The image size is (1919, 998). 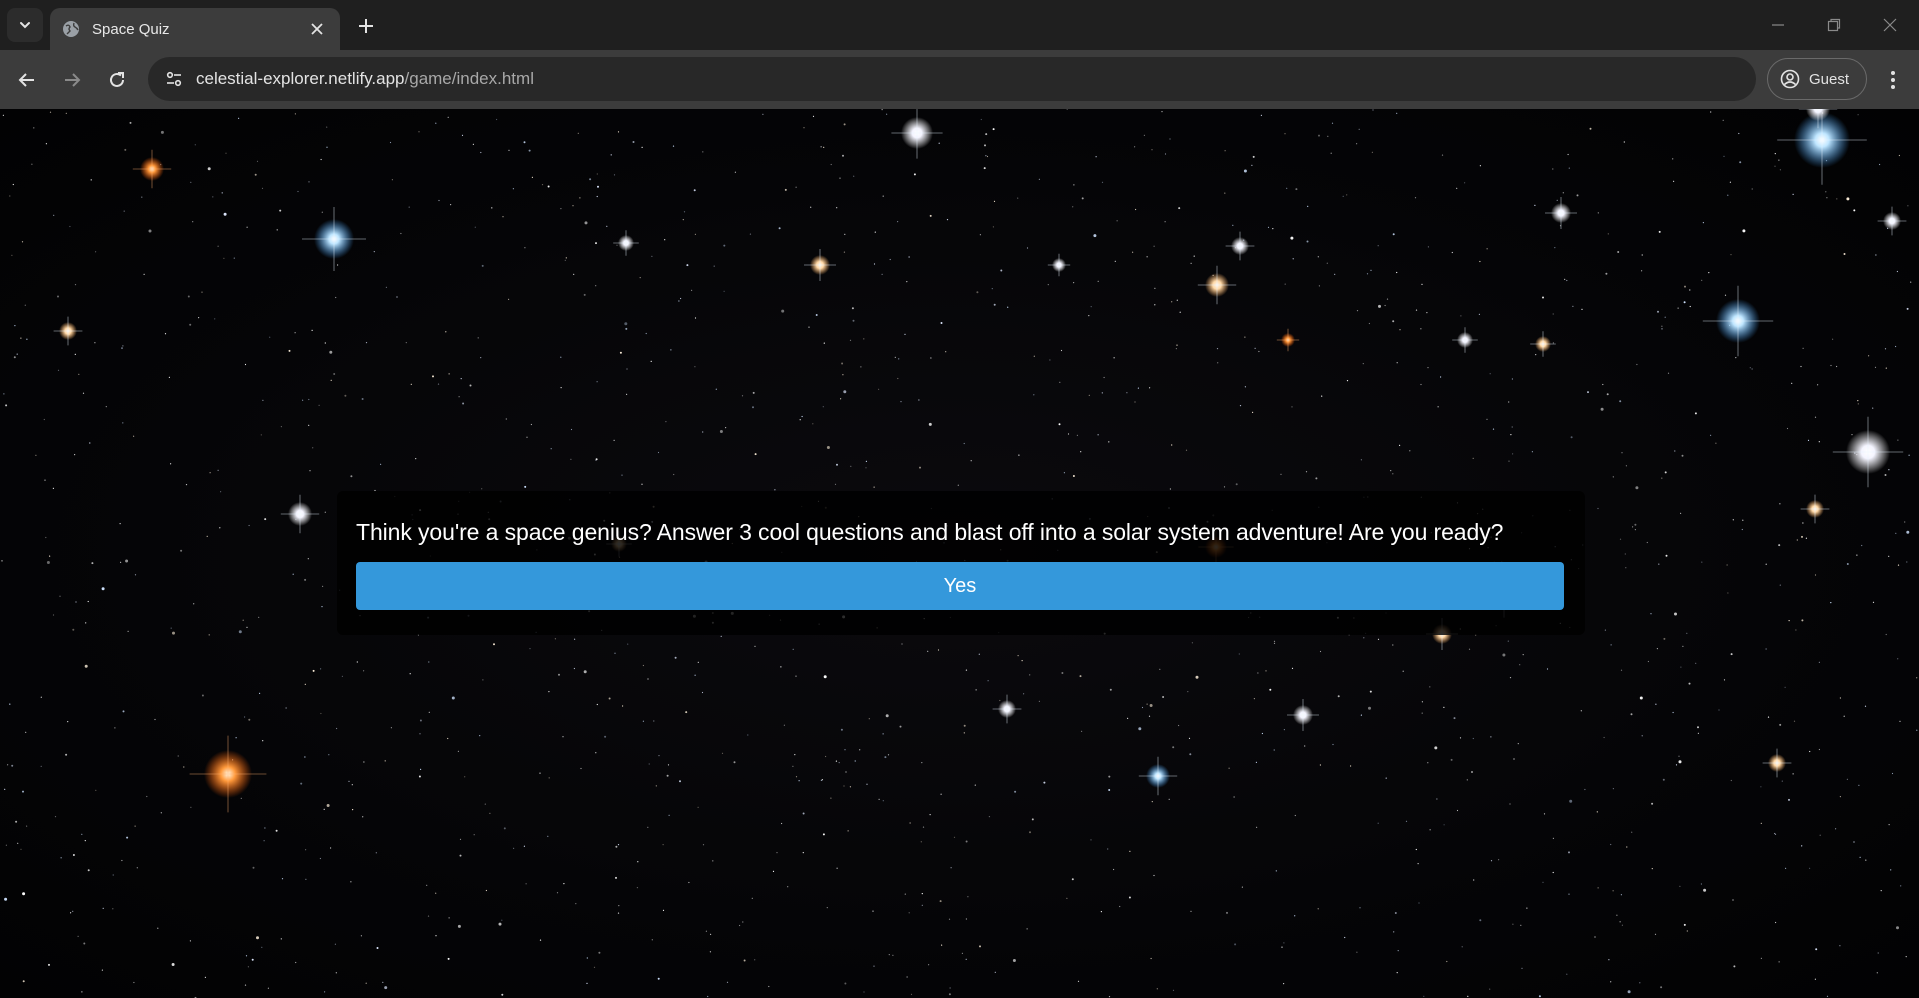 What do you see at coordinates (366, 26) in the screenshot?
I see `new-tab-button` at bounding box center [366, 26].